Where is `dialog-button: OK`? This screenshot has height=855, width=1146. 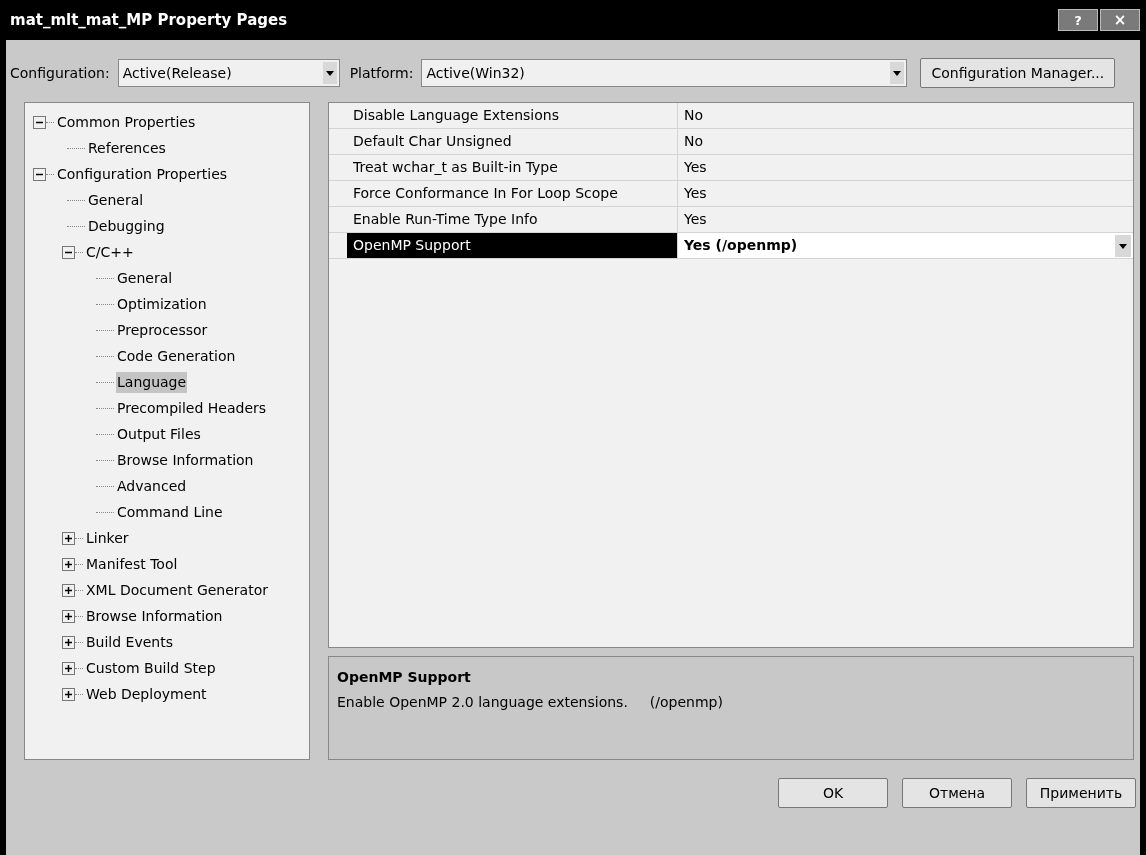
dialog-button: OK is located at coordinates (833, 793).